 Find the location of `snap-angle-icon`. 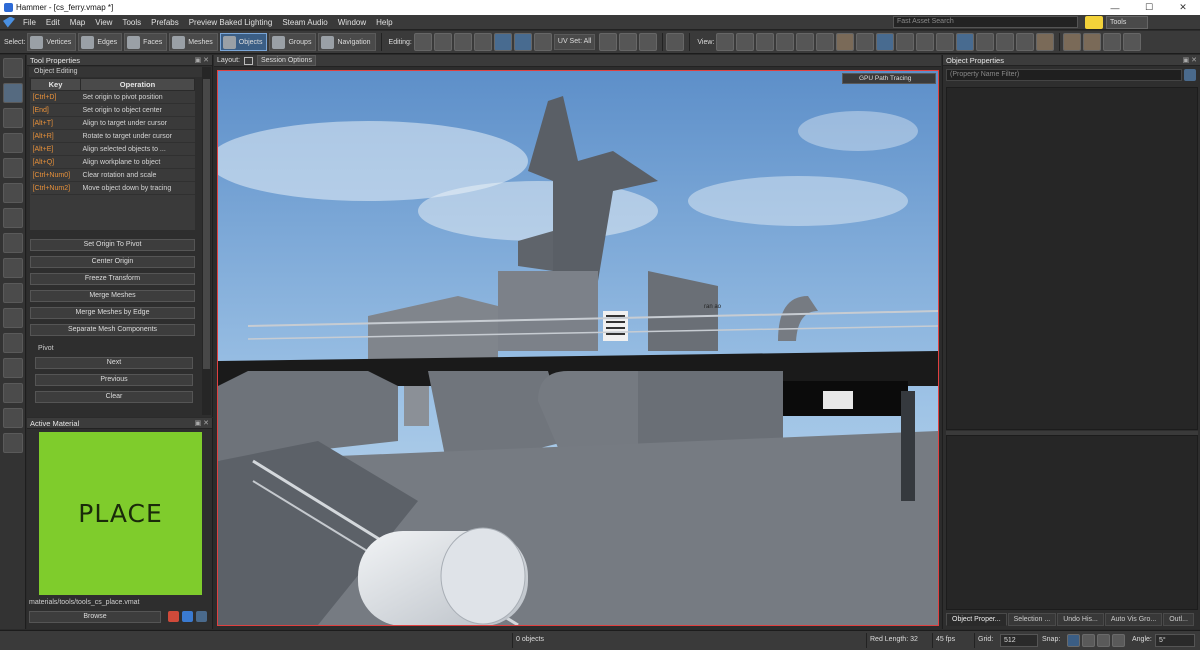

snap-angle-icon is located at coordinates (1118, 640).